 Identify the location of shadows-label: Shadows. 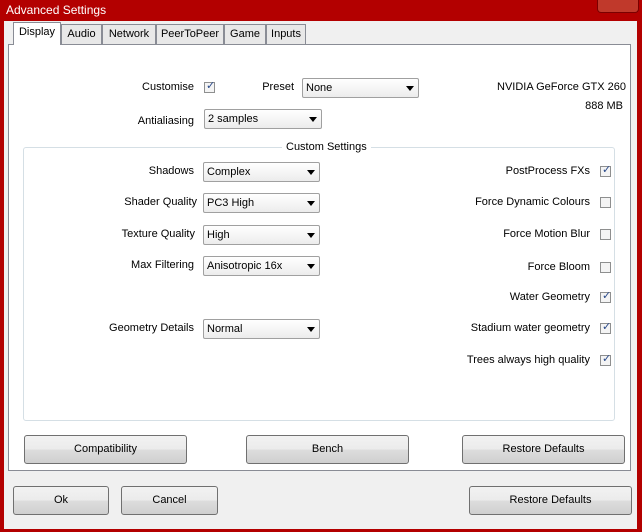
(171, 171).